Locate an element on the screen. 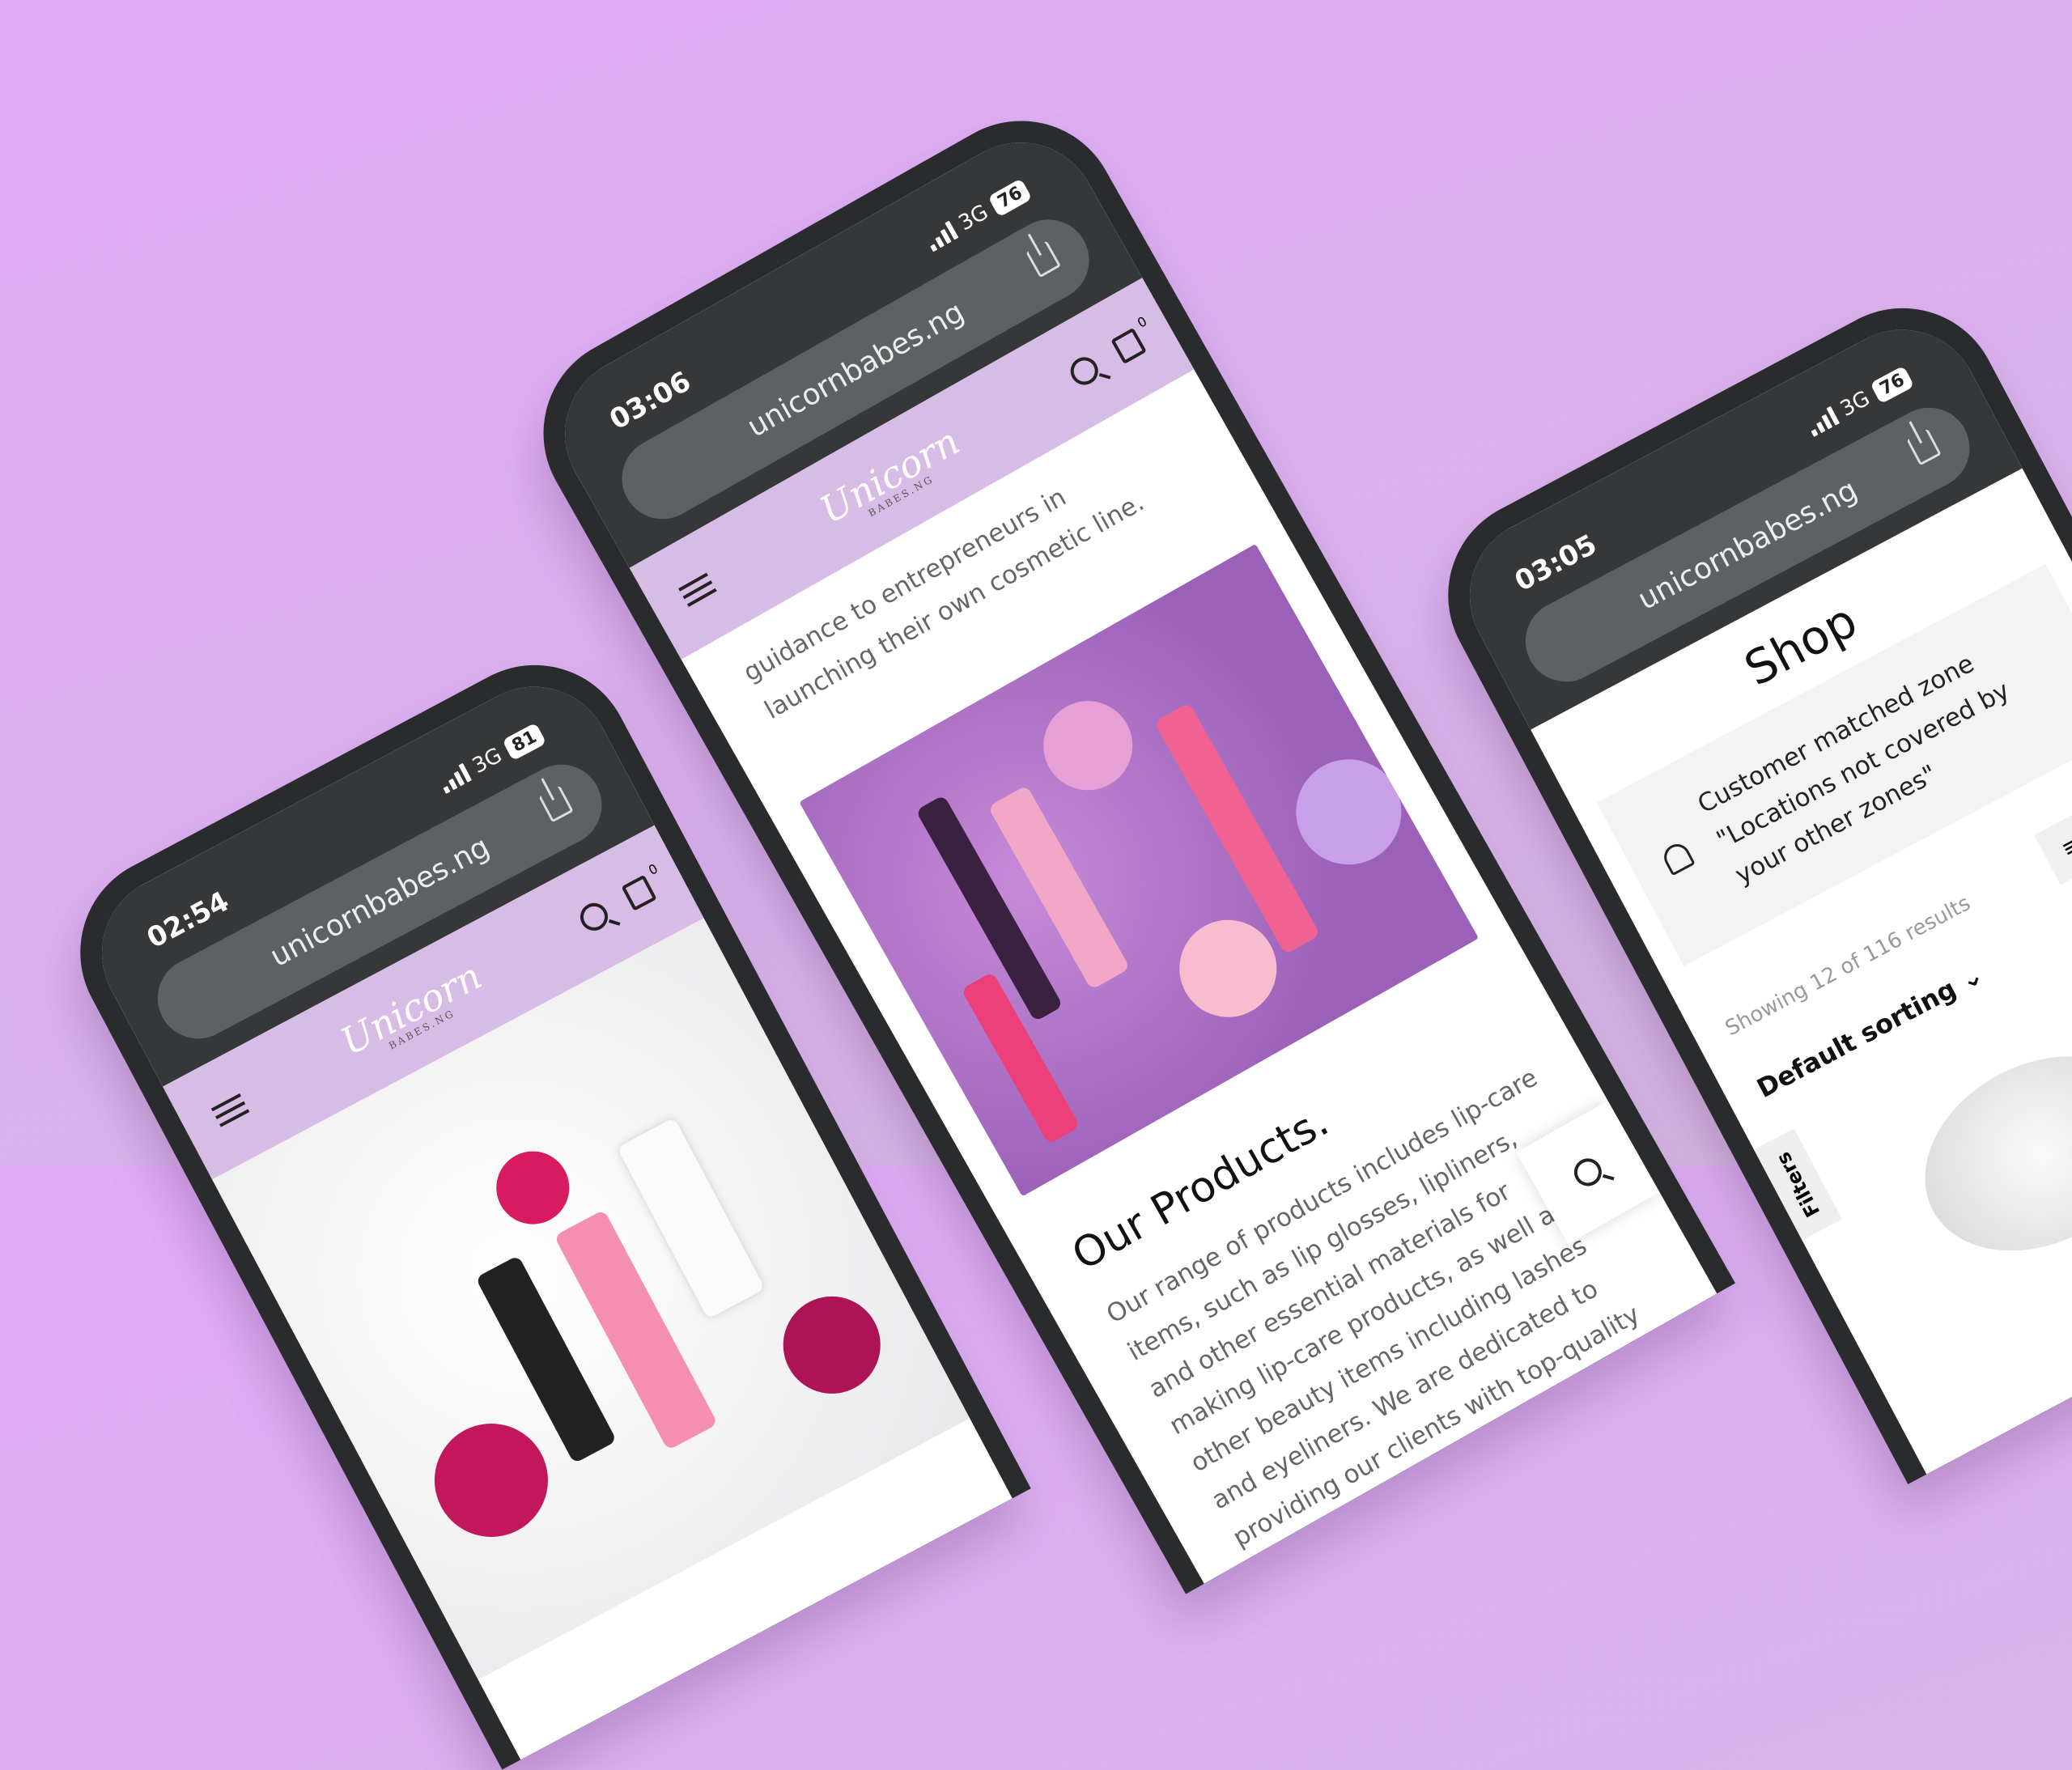 Image resolution: width=2072 pixels, height=1770 pixels. list-view-button: ≡ is located at coordinates (2052, 846).